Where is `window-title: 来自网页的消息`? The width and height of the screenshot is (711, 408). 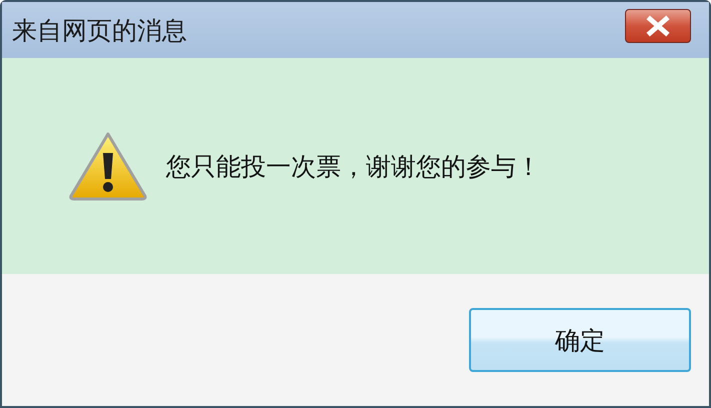 window-title: 来自网页的消息 is located at coordinates (99, 30).